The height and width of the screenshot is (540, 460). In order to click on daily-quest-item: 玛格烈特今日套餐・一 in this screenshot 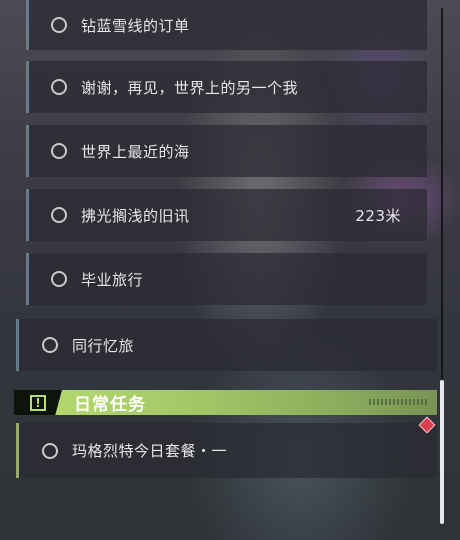, I will do `click(226, 450)`.